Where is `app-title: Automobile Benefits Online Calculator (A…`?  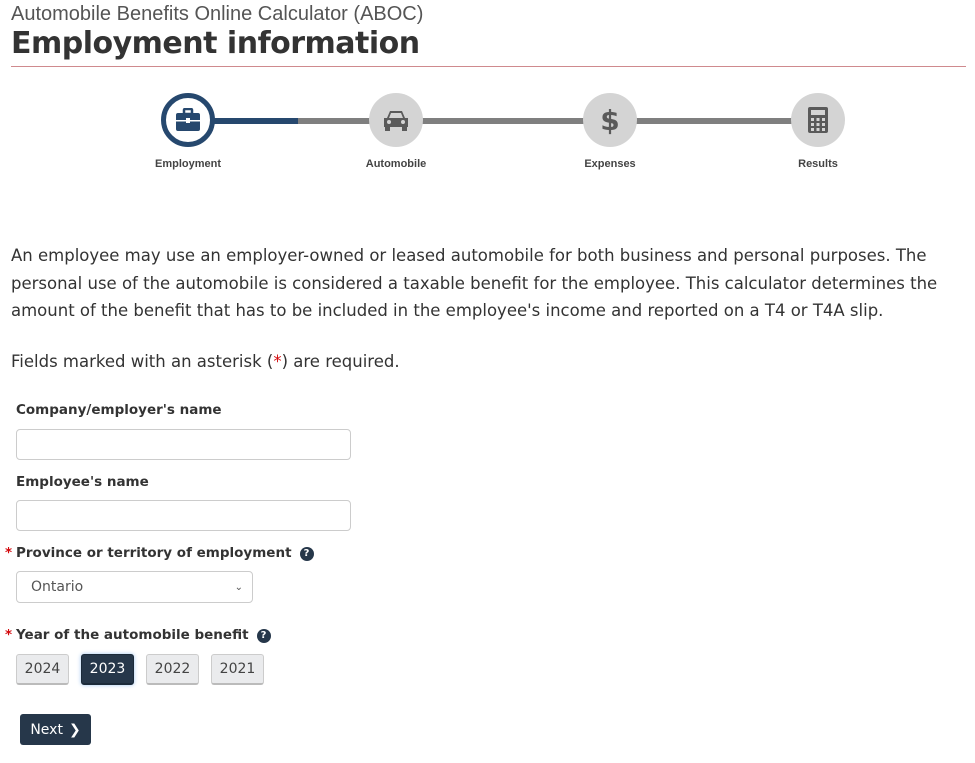 app-title: Automobile Benefits Online Calculator (A… is located at coordinates (217, 14).